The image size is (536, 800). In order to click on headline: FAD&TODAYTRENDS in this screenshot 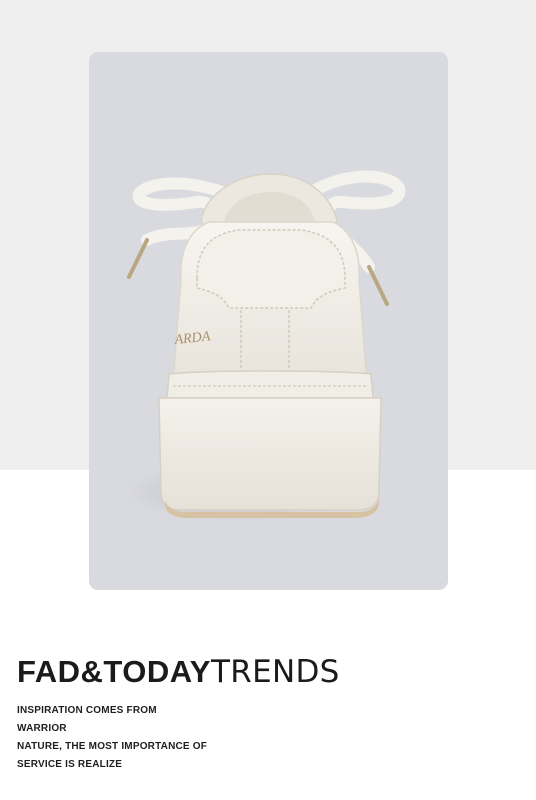, I will do `click(237, 672)`.